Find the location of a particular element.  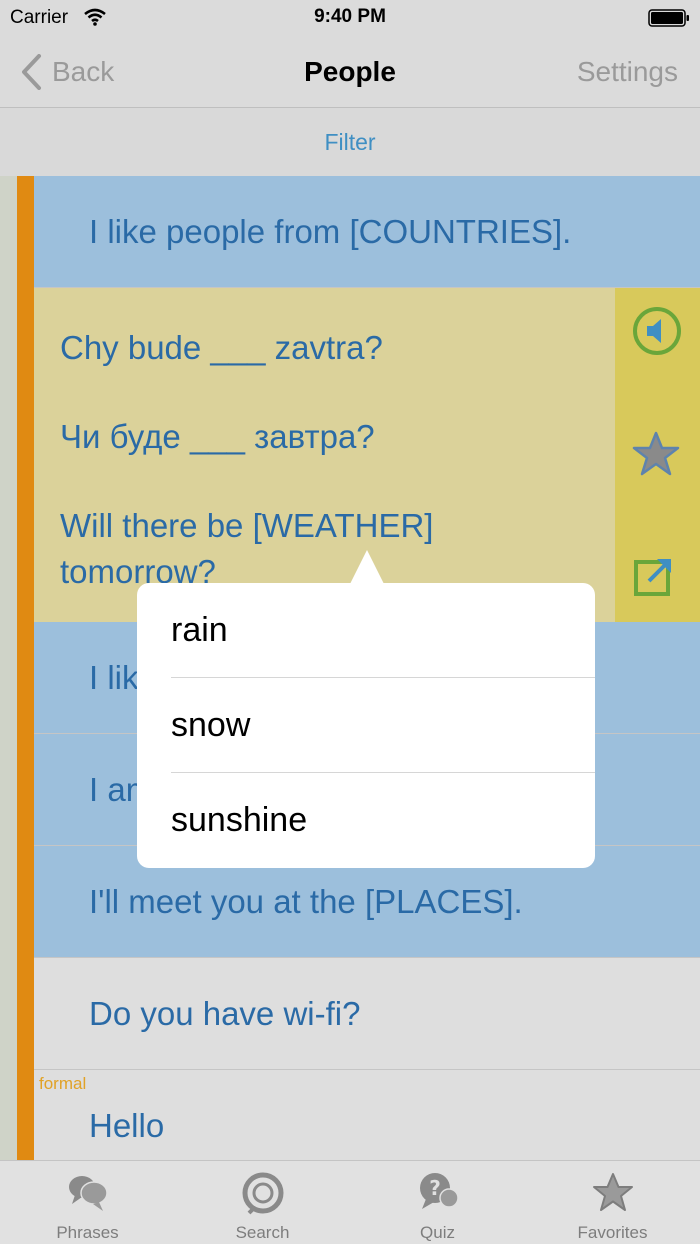

settings-button: Settings is located at coordinates (627, 72).